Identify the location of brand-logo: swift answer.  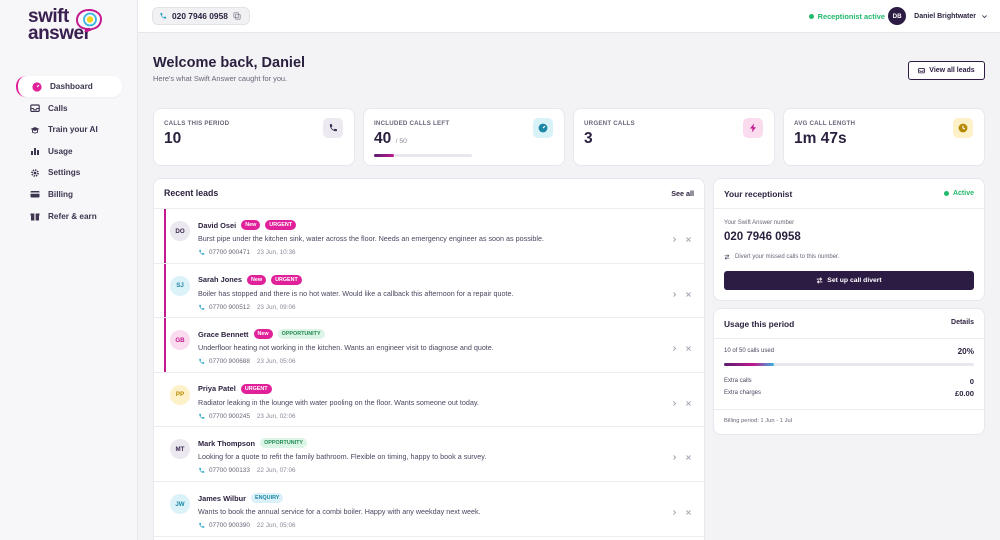
(73, 29).